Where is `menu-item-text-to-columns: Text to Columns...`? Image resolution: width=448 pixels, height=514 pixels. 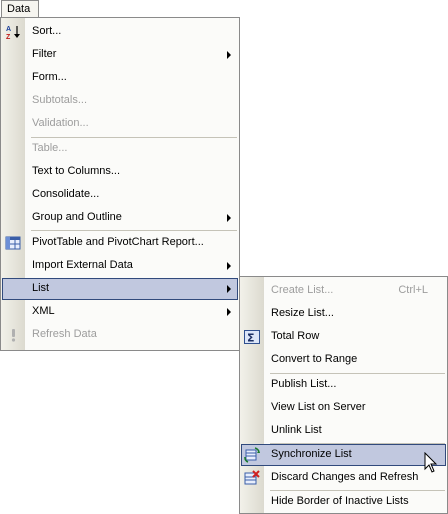 menu-item-text-to-columns: Text to Columns... is located at coordinates (120, 172).